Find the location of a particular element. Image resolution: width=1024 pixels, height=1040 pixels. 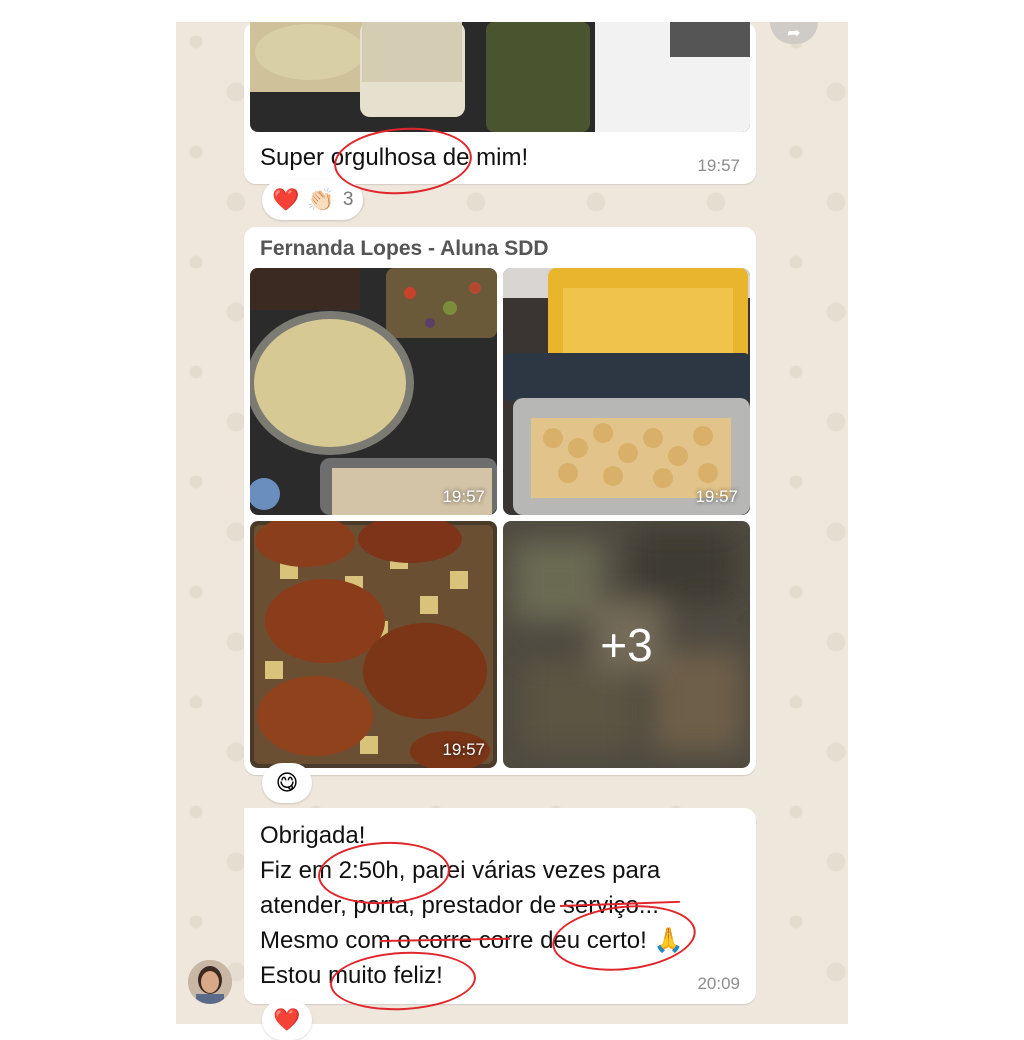

reaction-pill-1: ❤️ 👏🏻 3 is located at coordinates (313, 200).